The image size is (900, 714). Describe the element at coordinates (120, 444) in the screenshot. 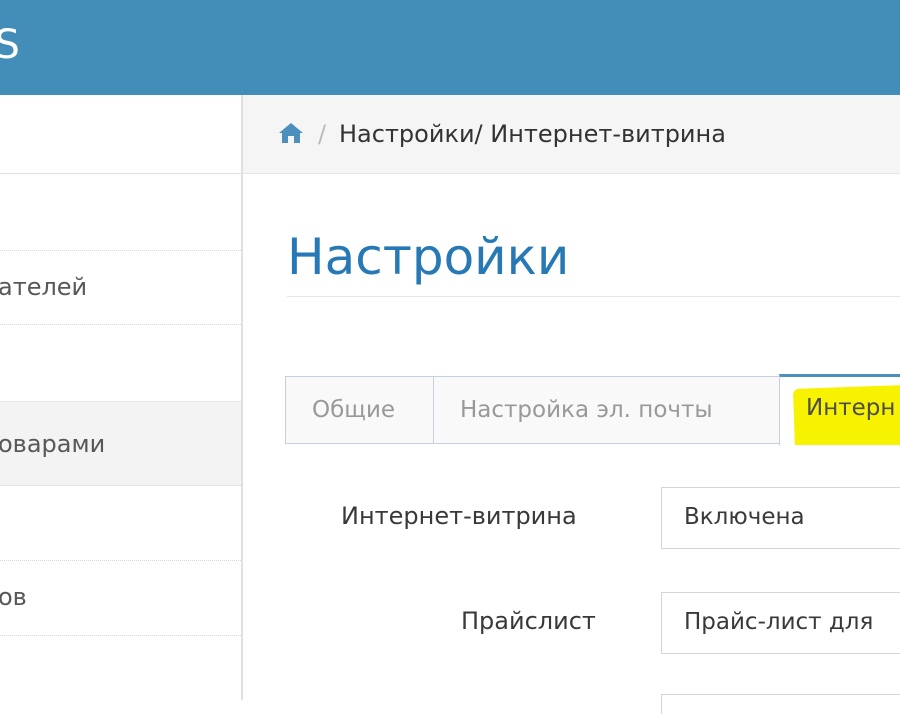

I see `sidebar-item-4: оварами` at that location.